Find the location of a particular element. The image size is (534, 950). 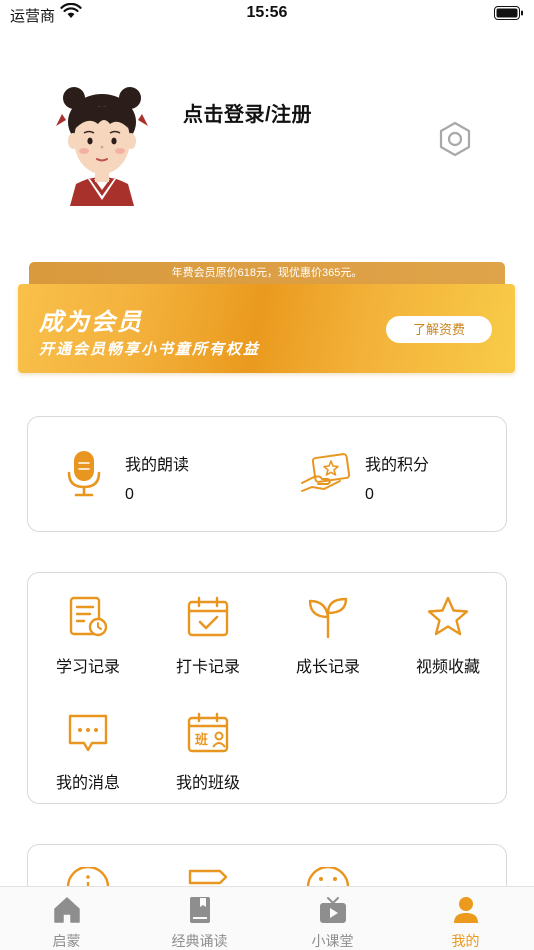

status-bar: 运营商 15:56 is located at coordinates (267, 14).